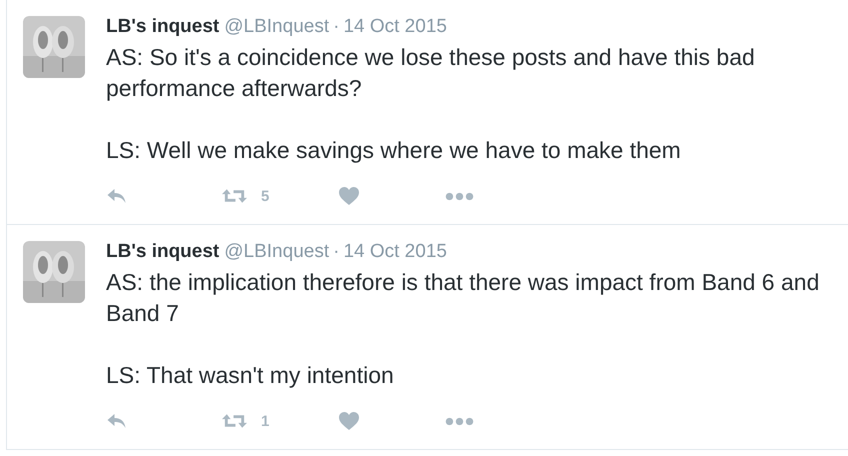 The image size is (848, 456). What do you see at coordinates (431, 73) in the screenshot?
I see `tweet-text: AS: So it's a coincidence we lose these posts and have this bad performance afterwards?` at bounding box center [431, 73].